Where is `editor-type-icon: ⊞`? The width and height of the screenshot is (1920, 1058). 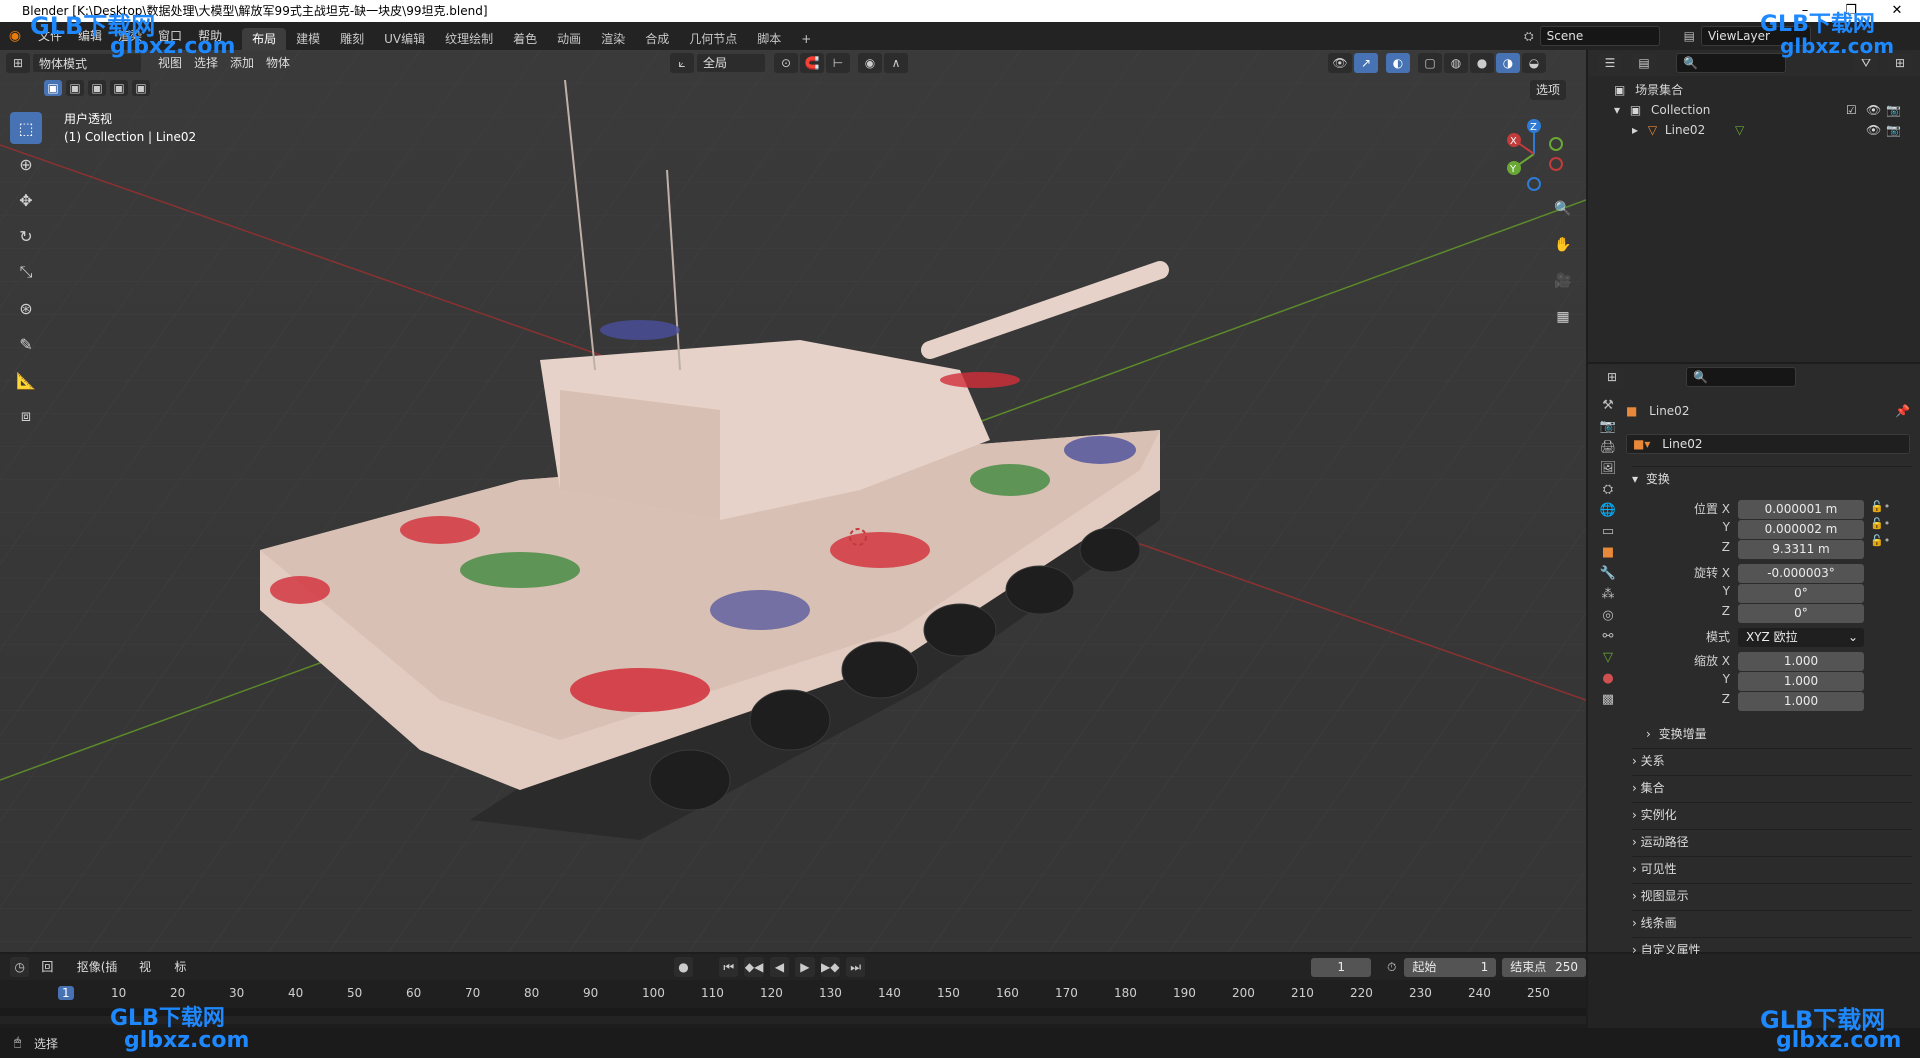 editor-type-icon: ⊞ is located at coordinates (18, 63).